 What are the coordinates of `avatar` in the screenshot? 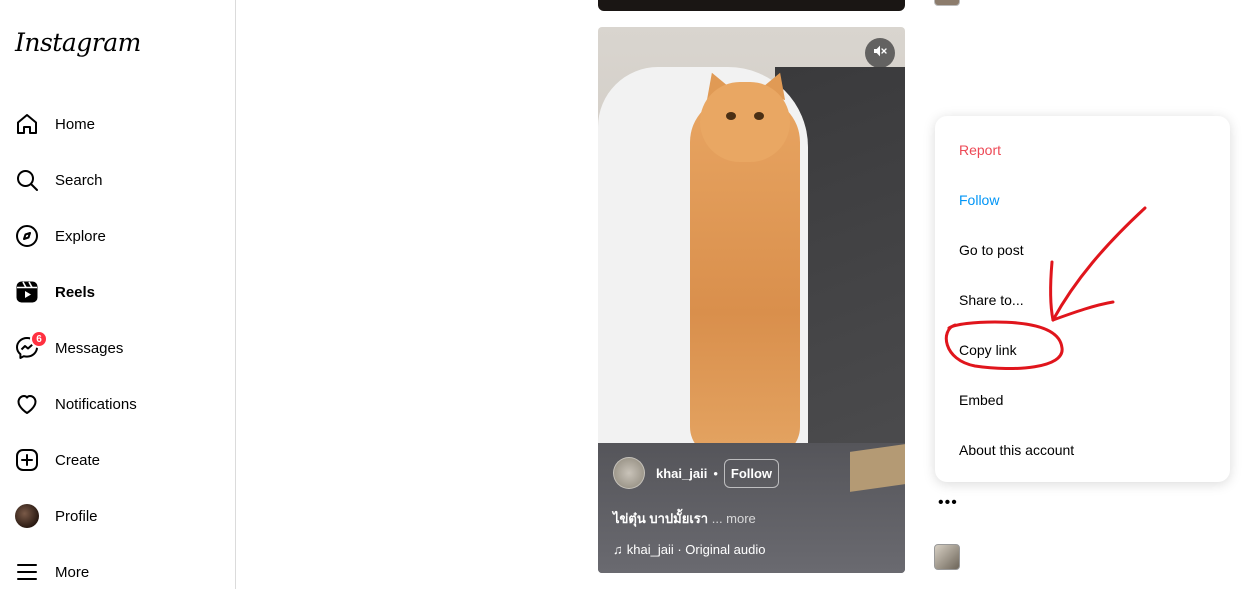 It's located at (27, 516).